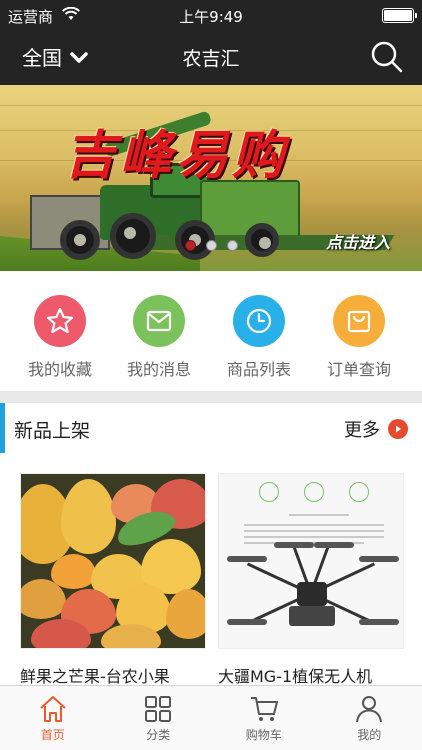 This screenshot has height=750, width=422. Describe the element at coordinates (52, 735) in the screenshot. I see `tab-label: 首页` at that location.